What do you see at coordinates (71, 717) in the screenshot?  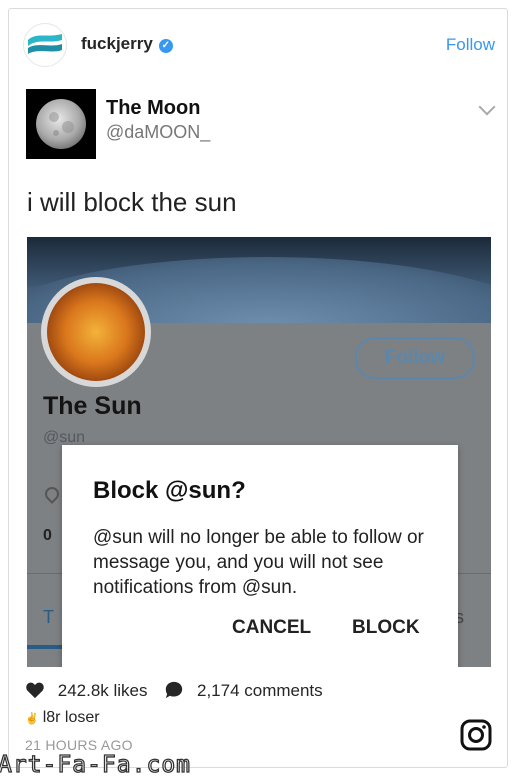 I see `caption-text: l8r loser` at bounding box center [71, 717].